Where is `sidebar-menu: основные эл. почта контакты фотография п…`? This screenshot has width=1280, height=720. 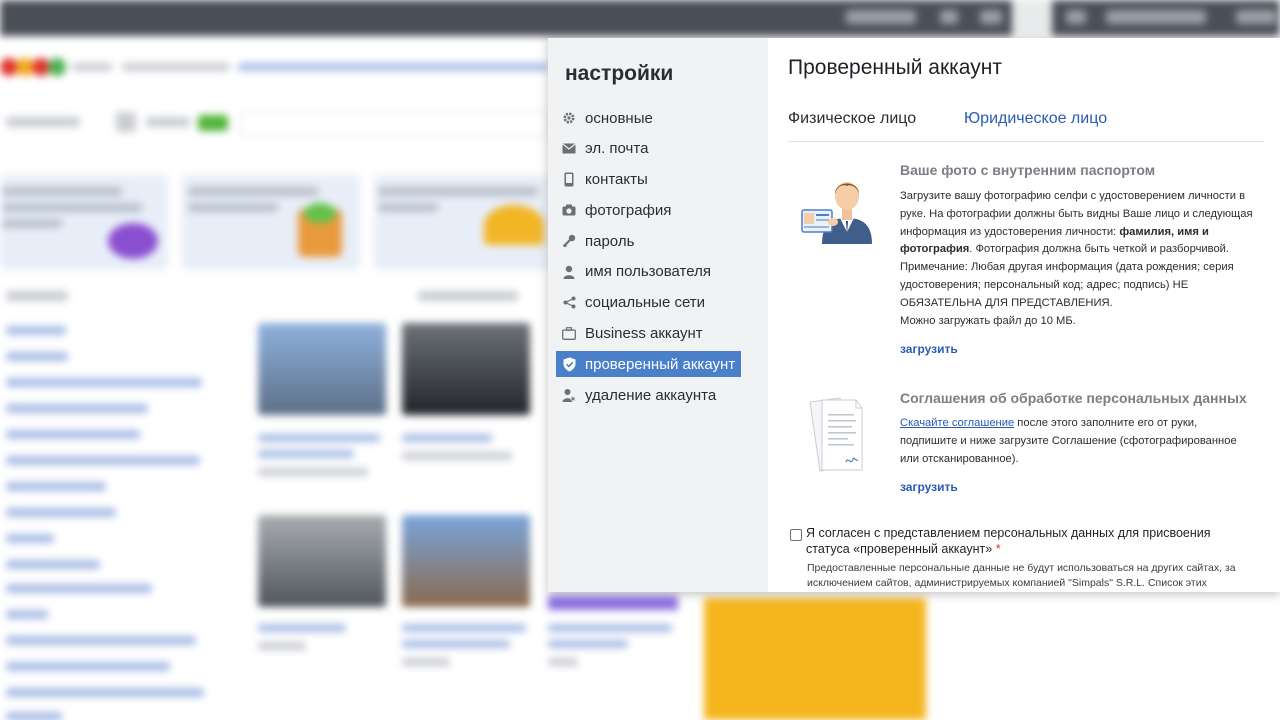
sidebar-menu: основные эл. почта контакты фотография п… is located at coordinates (648, 259).